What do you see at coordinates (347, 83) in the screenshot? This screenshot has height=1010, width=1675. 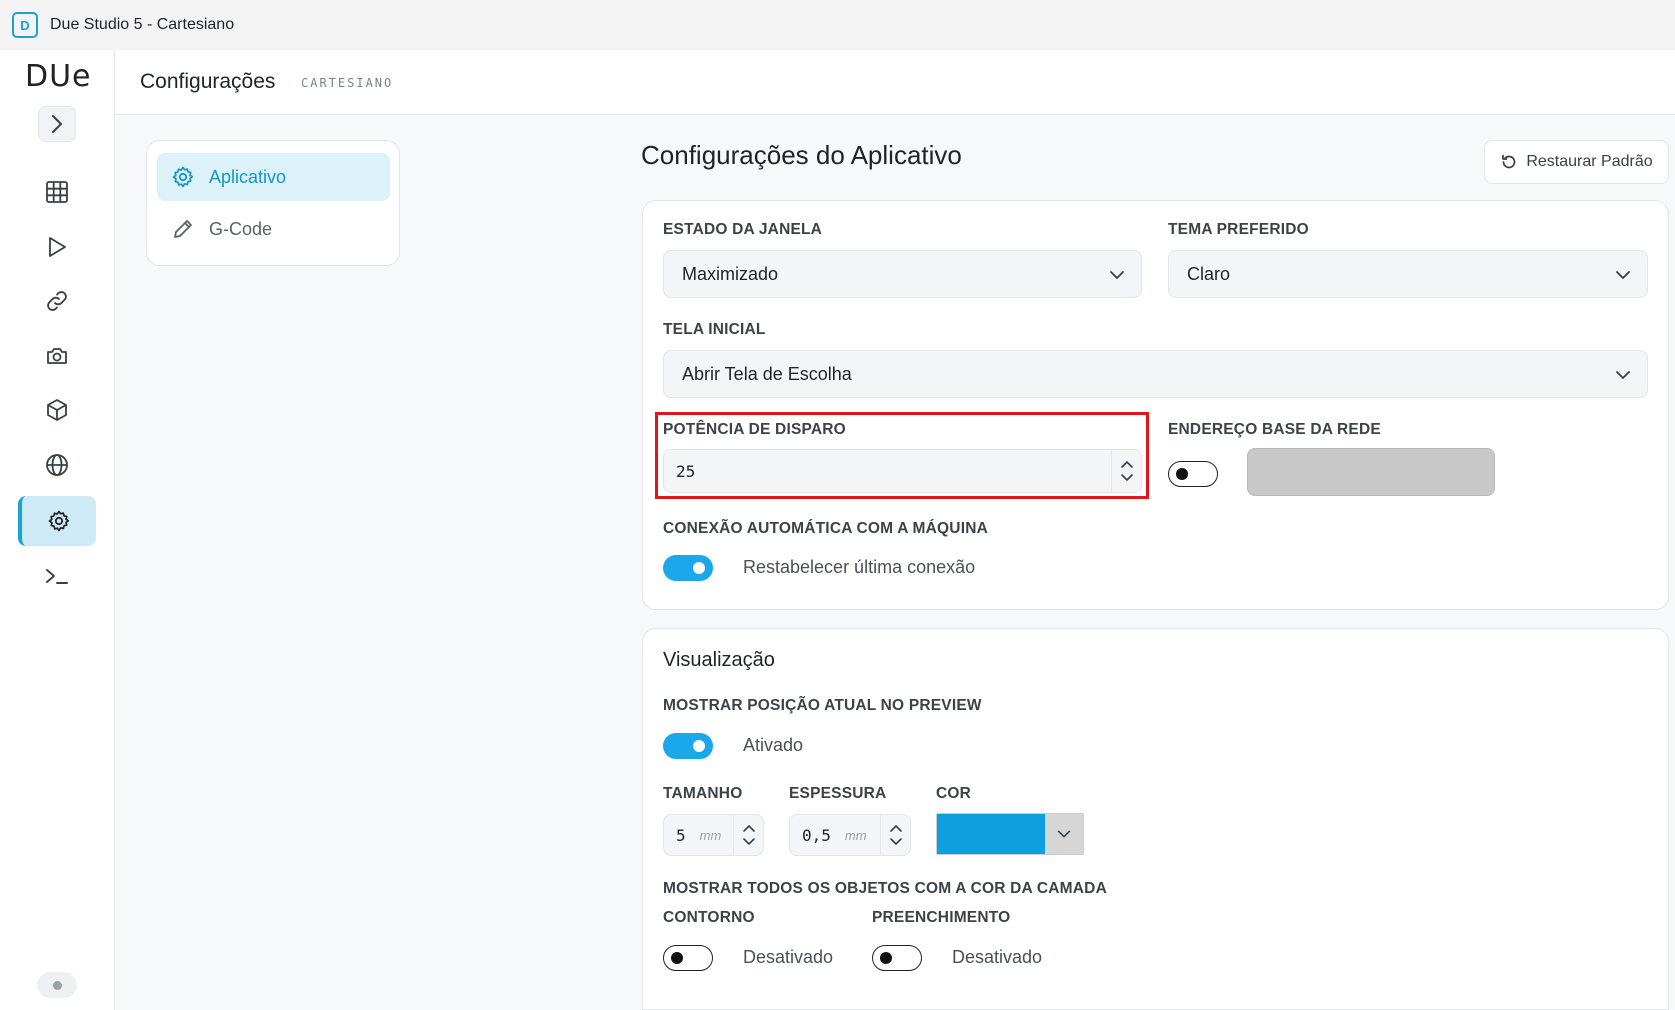 I see `header-subtitle: CARTESIANO` at bounding box center [347, 83].